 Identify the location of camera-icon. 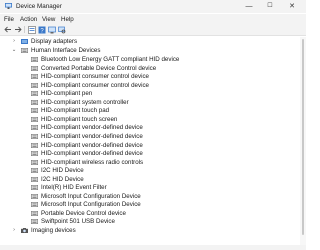
(24, 230).